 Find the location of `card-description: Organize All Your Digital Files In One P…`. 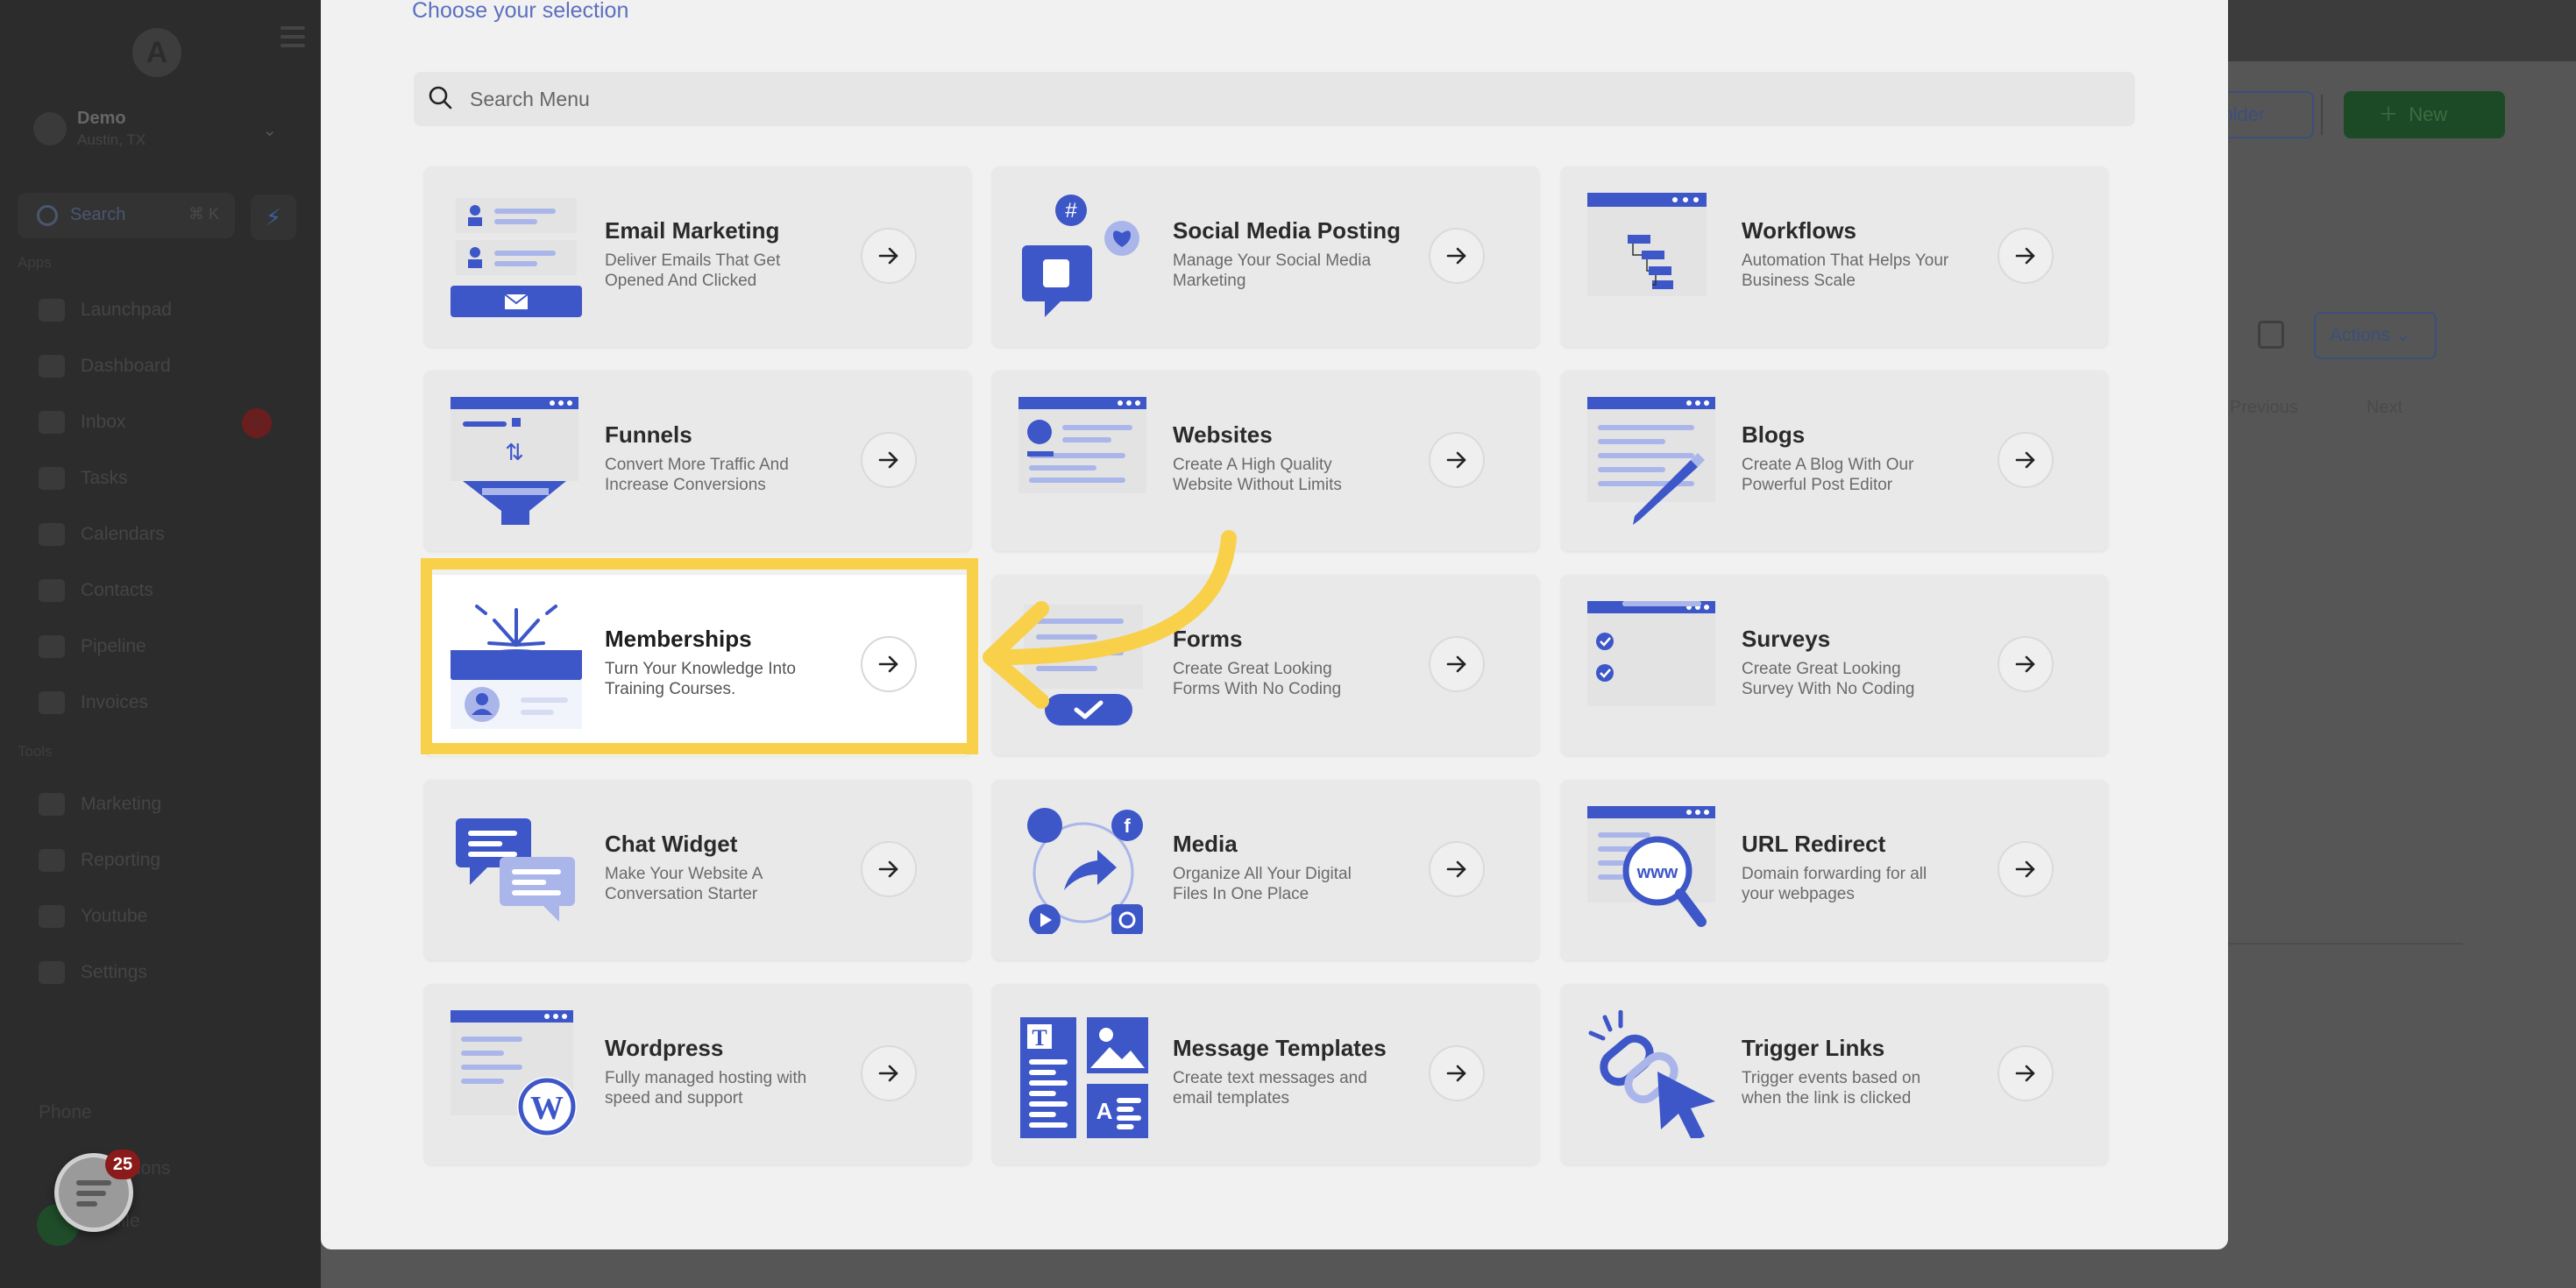

card-description: Organize All Your Digital Files In One P… is located at coordinates (1262, 884).